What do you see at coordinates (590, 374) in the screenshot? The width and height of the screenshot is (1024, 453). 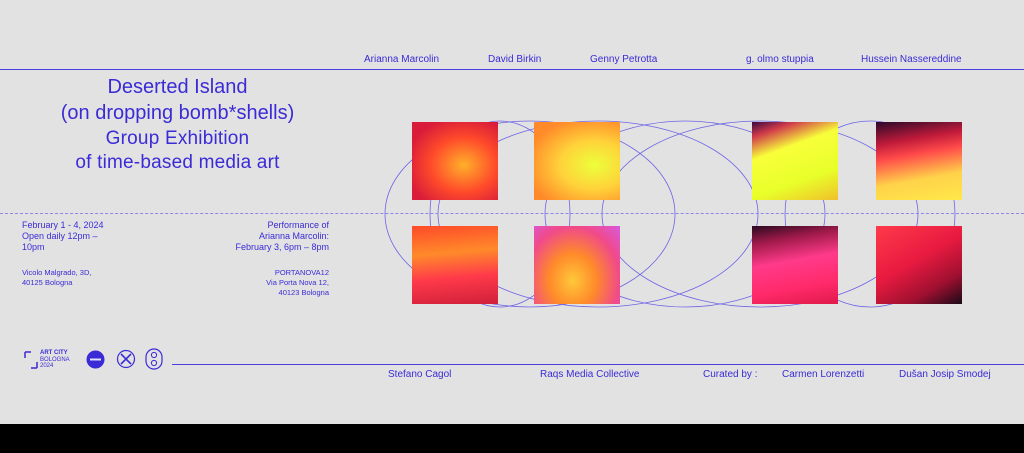 I see `artist-name: Raqs Media Collective` at bounding box center [590, 374].